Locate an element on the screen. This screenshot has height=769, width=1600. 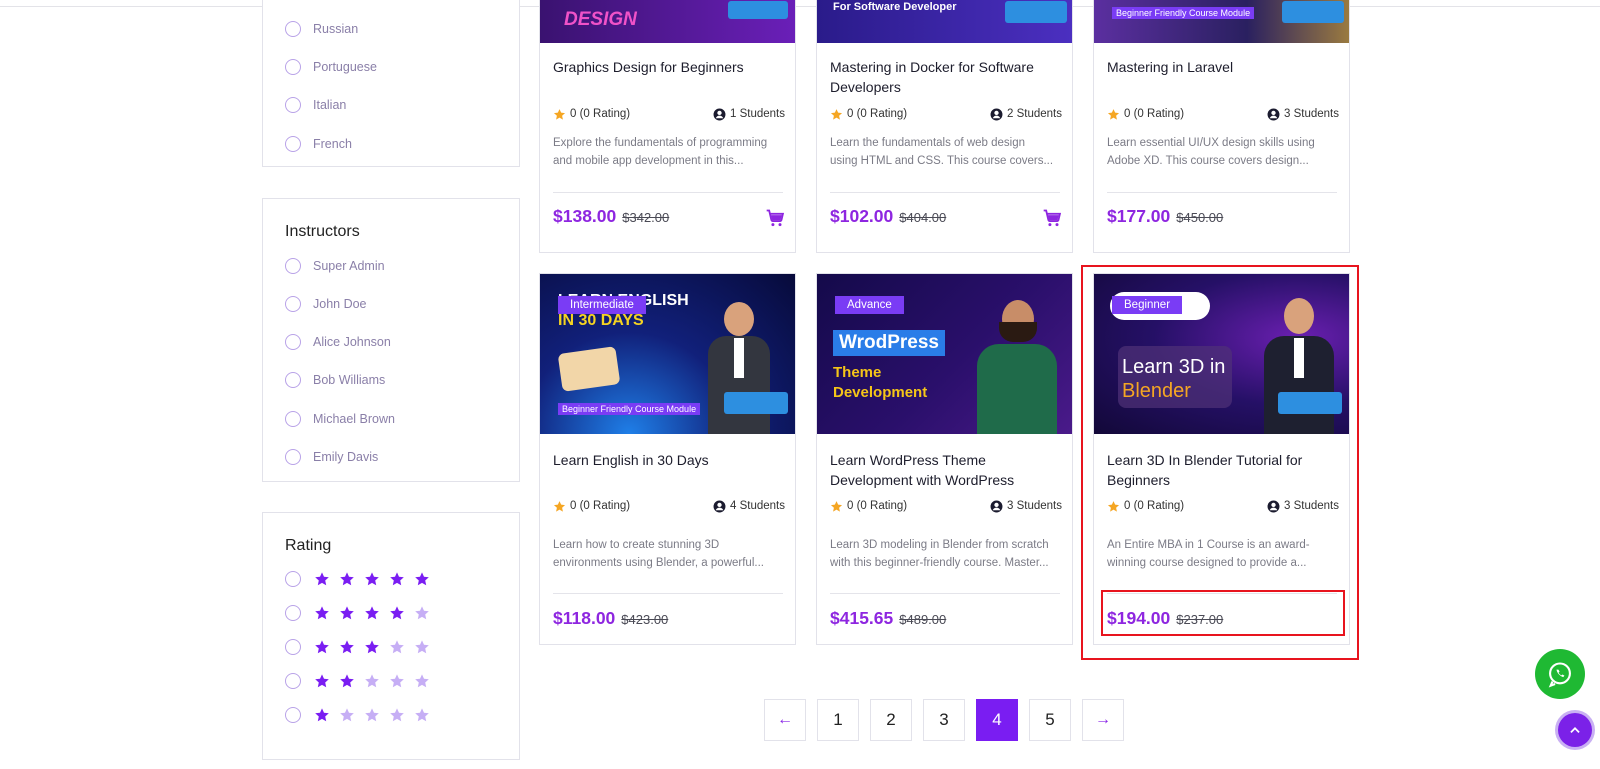
filter-option-instructor: John Doe is located at coordinates (326, 304).